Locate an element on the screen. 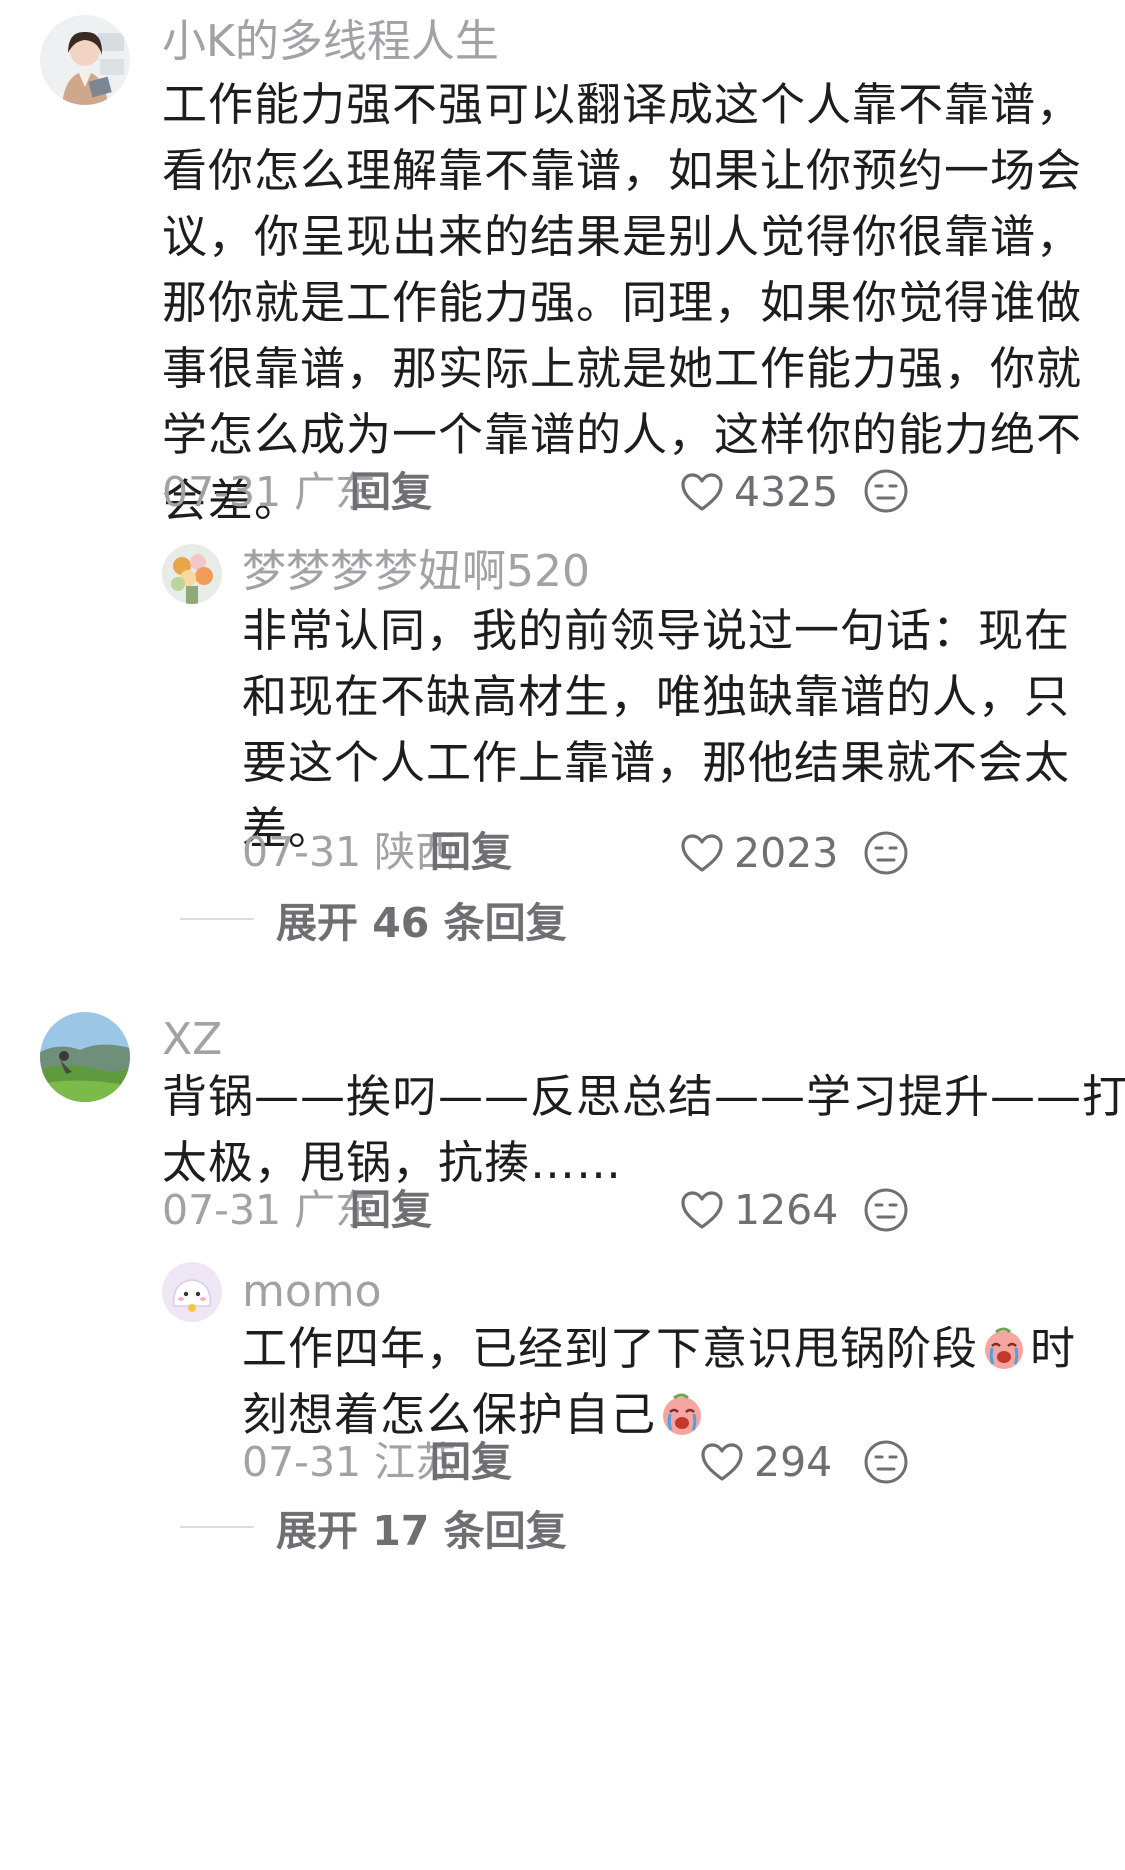 Image resolution: width=1125 pixels, height=1870 pixels. reply-text-line: 工作四年，已经到了下意识甩锅阶段 时 is located at coordinates (659, 1349).